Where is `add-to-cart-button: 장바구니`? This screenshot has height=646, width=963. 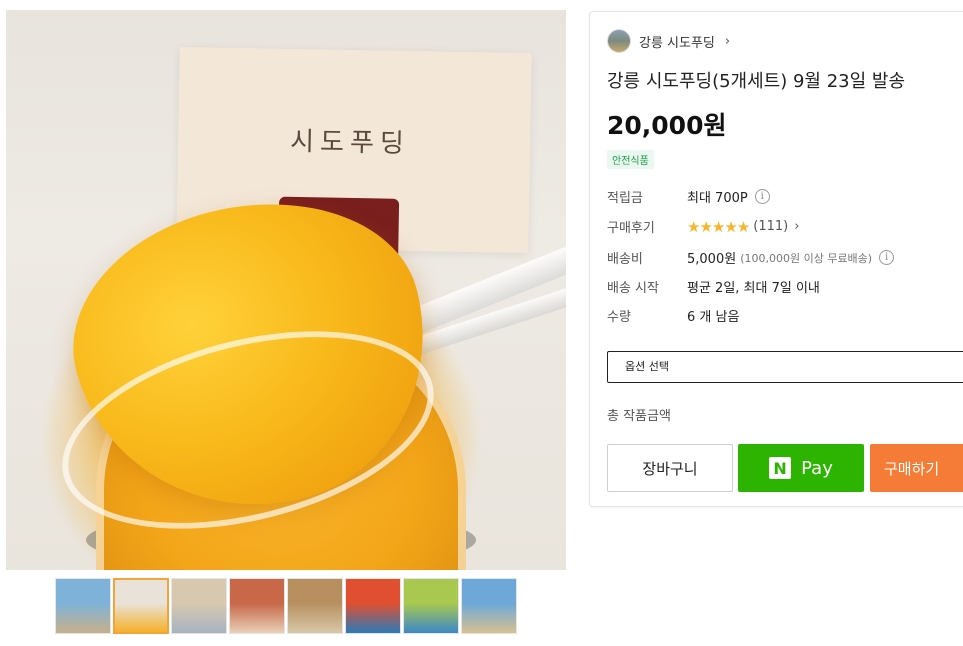 add-to-cart-button: 장바구니 is located at coordinates (670, 468).